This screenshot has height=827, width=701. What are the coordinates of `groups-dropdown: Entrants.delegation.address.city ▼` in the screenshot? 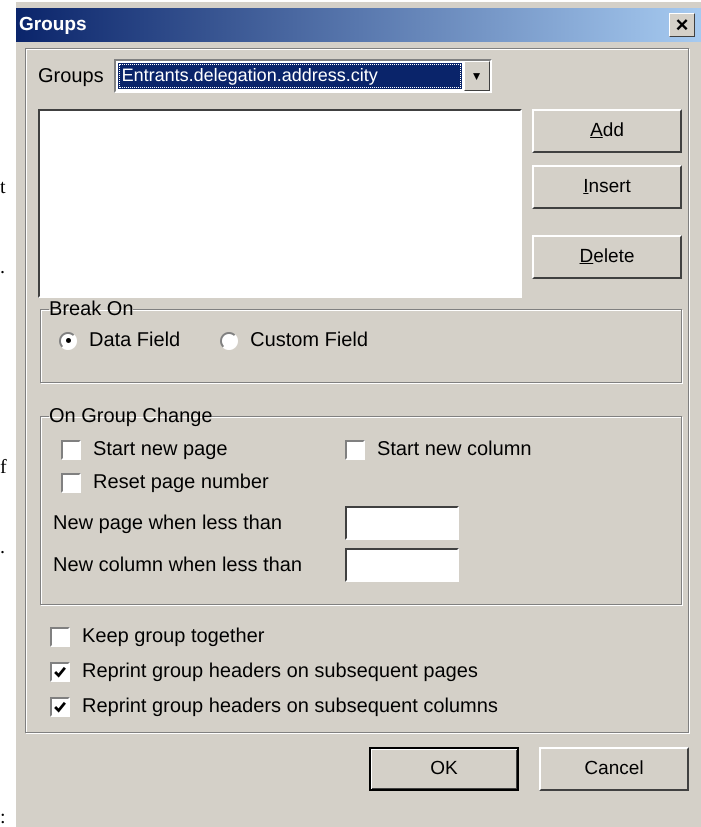 It's located at (303, 76).